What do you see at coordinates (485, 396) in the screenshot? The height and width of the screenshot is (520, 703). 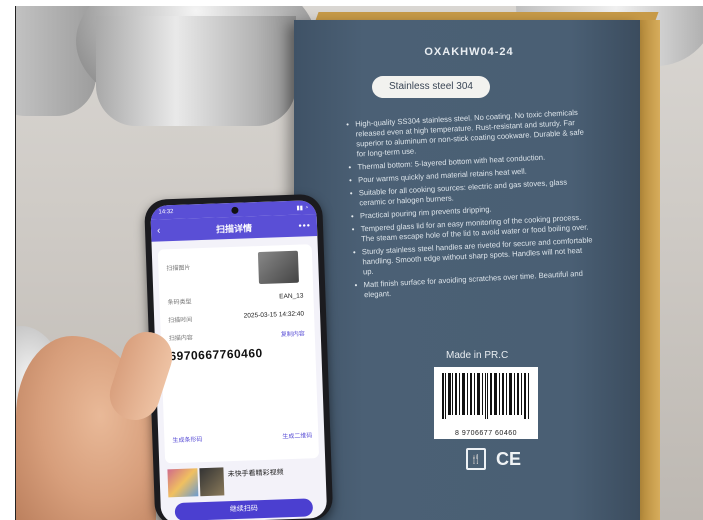 I see `barcode-icon` at bounding box center [485, 396].